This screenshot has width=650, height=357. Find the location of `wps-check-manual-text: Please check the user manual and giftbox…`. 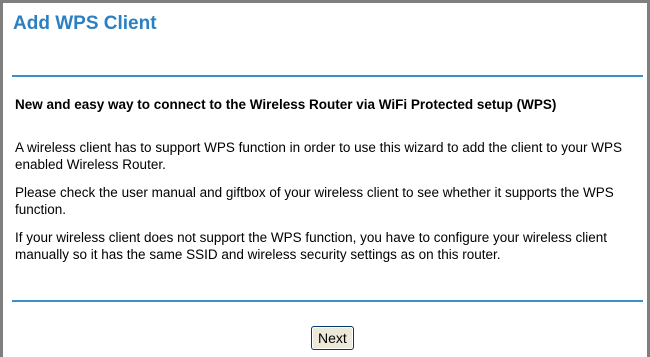

wps-check-manual-text: Please check the user manual and giftbox… is located at coordinates (314, 201).